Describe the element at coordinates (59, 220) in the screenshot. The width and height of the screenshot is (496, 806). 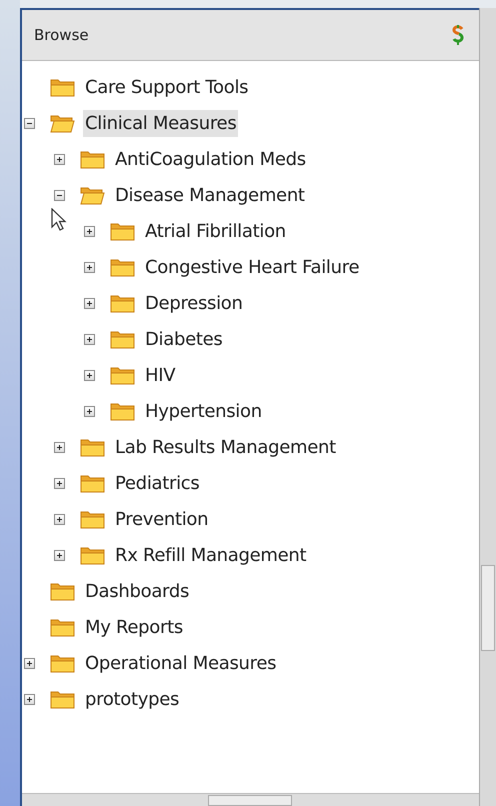
I see `mouse-pointer-icon` at that location.